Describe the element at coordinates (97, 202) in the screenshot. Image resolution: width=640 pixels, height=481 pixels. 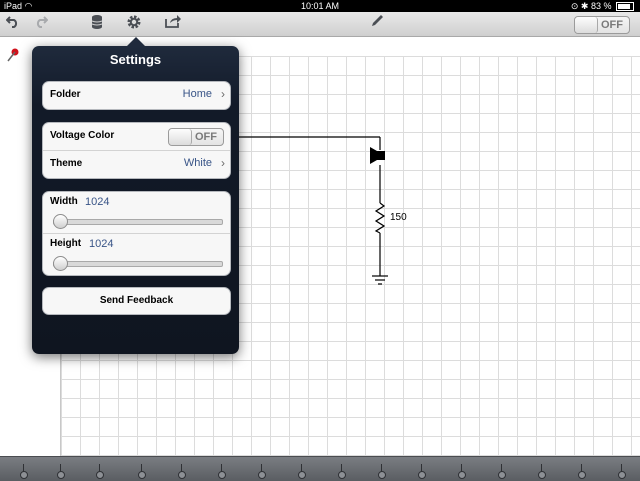
I see `width-value: 1024` at that location.